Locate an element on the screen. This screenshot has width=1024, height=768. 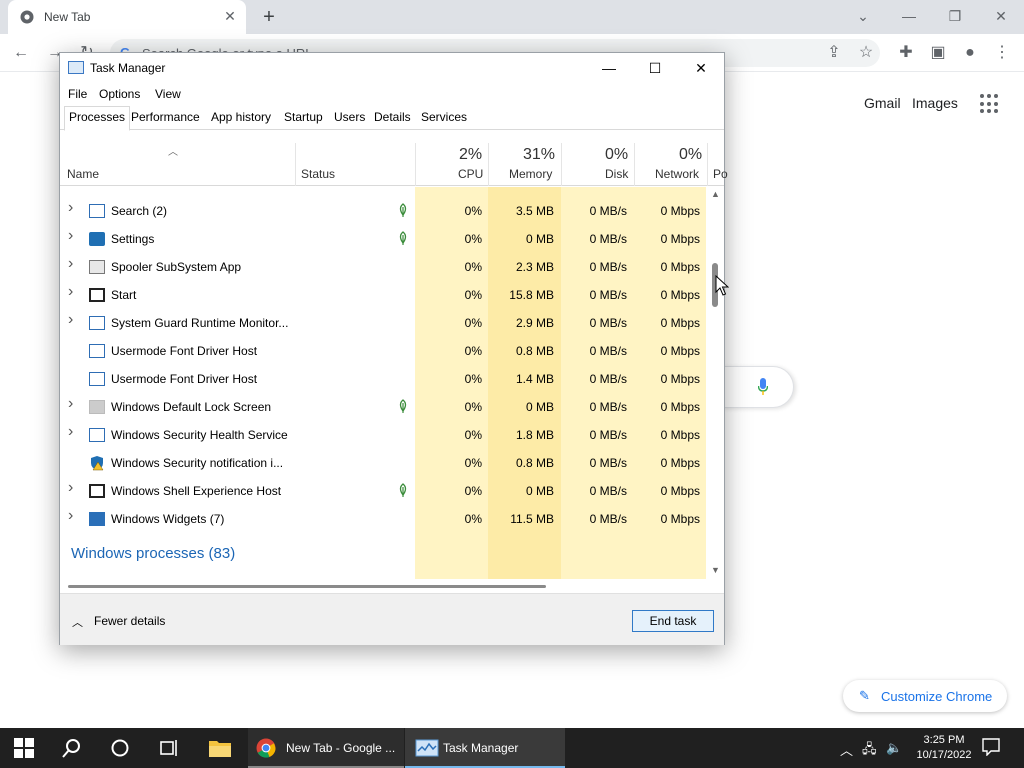
horizontal-scroll-thumb is located at coordinates (307, 586).